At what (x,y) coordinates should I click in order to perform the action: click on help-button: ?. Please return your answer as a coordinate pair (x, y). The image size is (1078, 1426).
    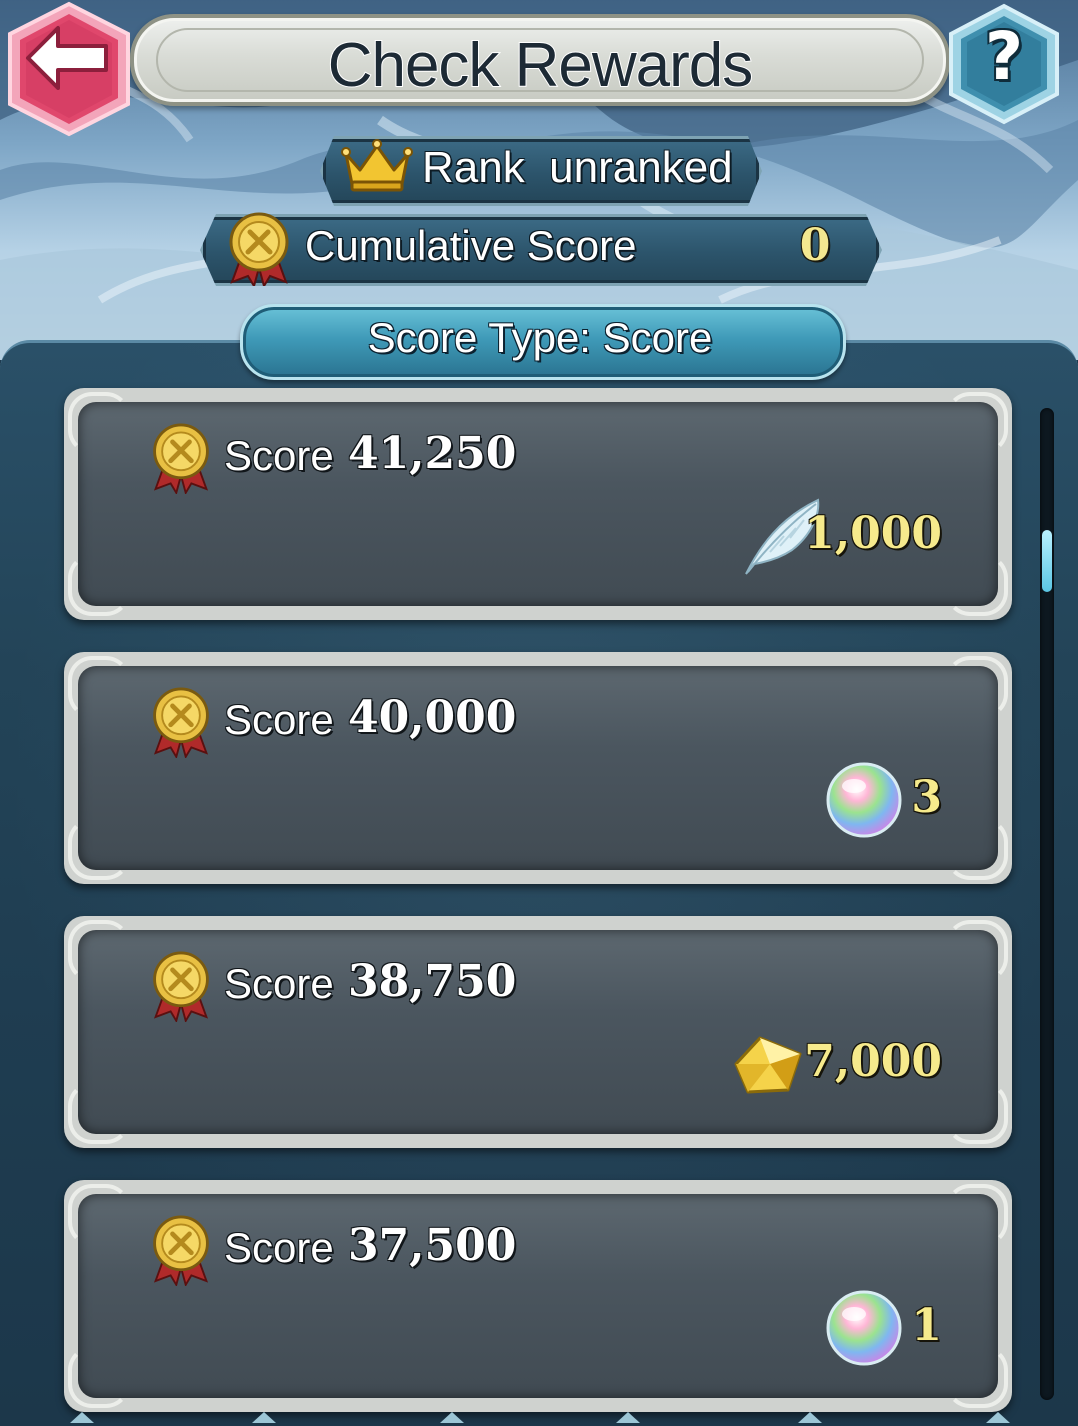
    Looking at the image, I should click on (1004, 64).